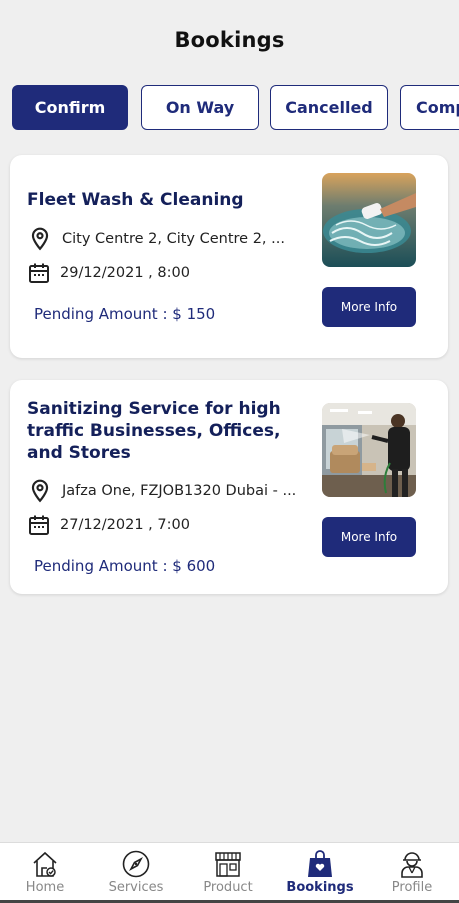 The image size is (459, 903). Describe the element at coordinates (200, 107) in the screenshot. I see `tab-on-way: On Way` at that location.